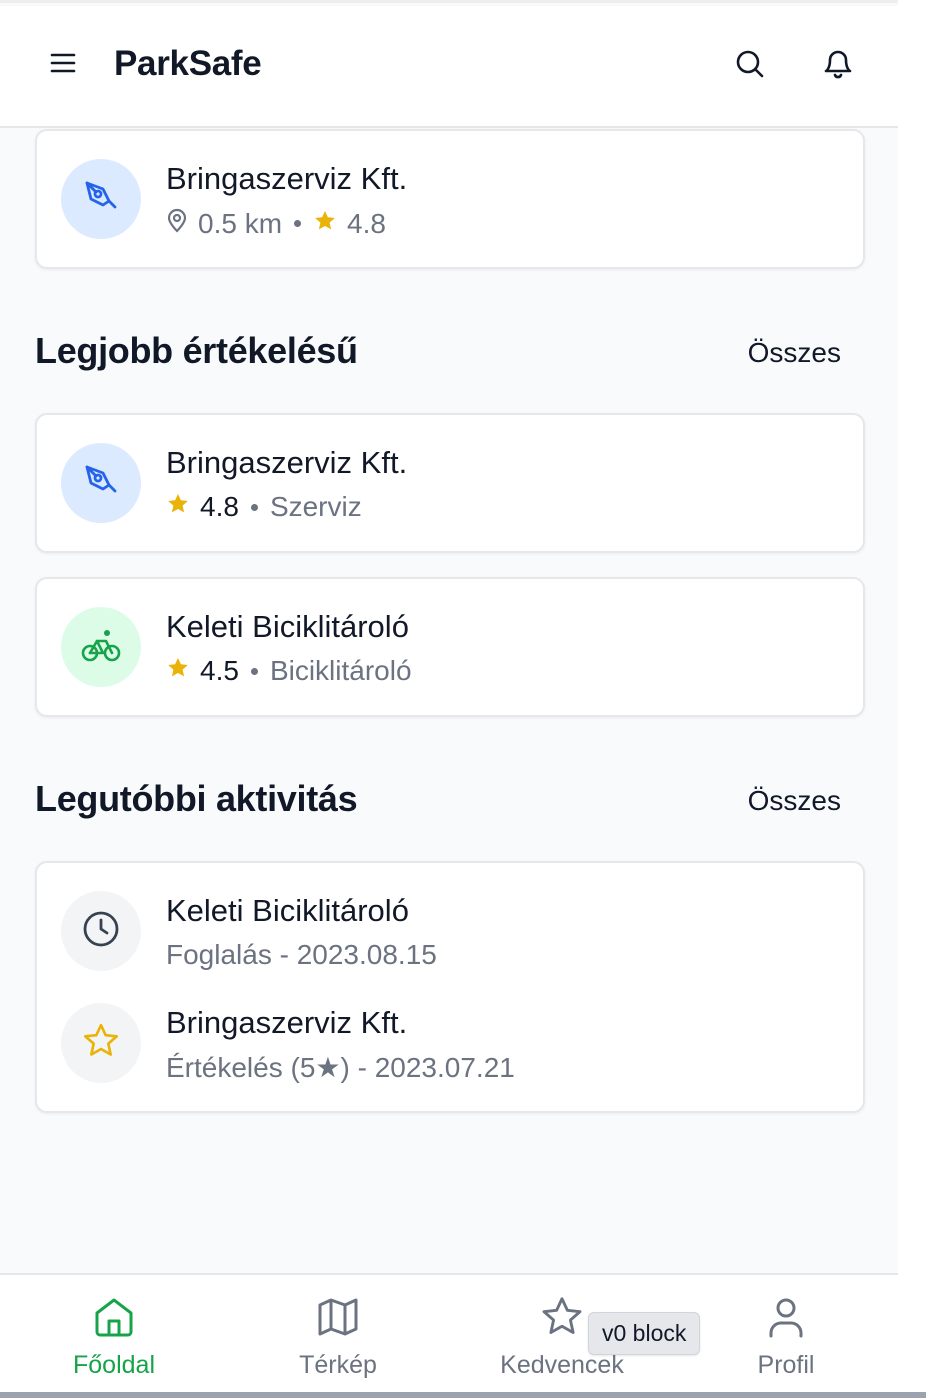 This screenshot has width=926, height=1398. I want to click on activity-detail: Foglalás - 2023.08.15, so click(301, 954).